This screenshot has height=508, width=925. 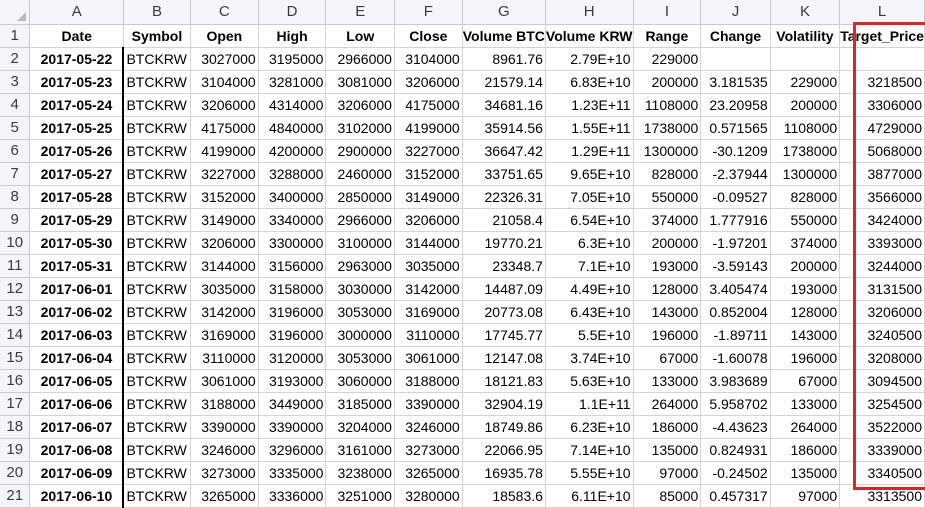 What do you see at coordinates (157, 450) in the screenshot?
I see `cell-b19: BTCKRW` at bounding box center [157, 450].